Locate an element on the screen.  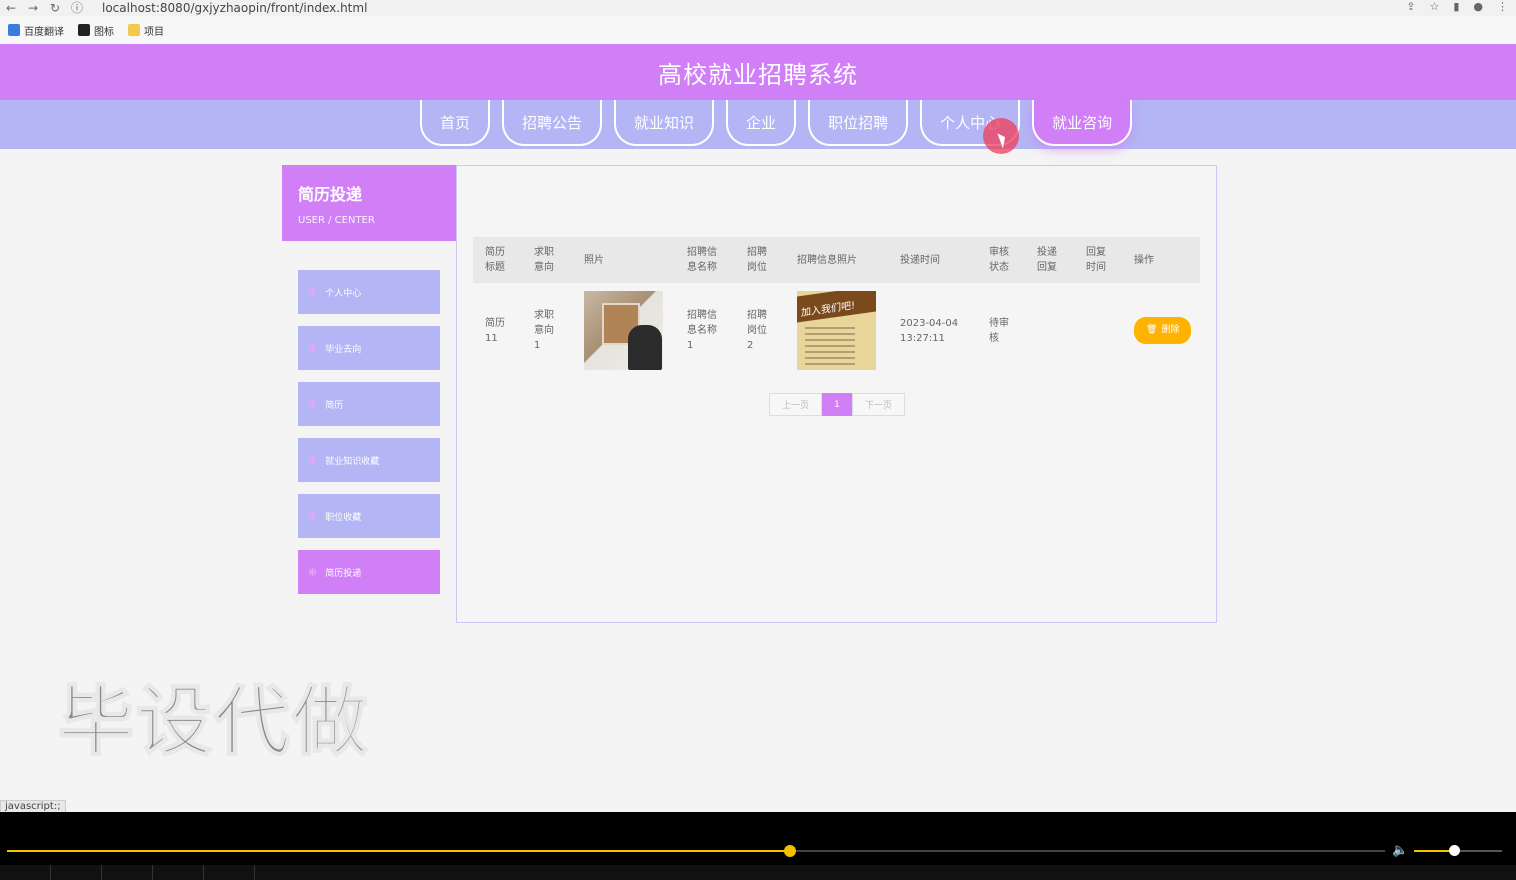
cell-time: 2023-04-04 13:27:11 is located at coordinates (929, 330).